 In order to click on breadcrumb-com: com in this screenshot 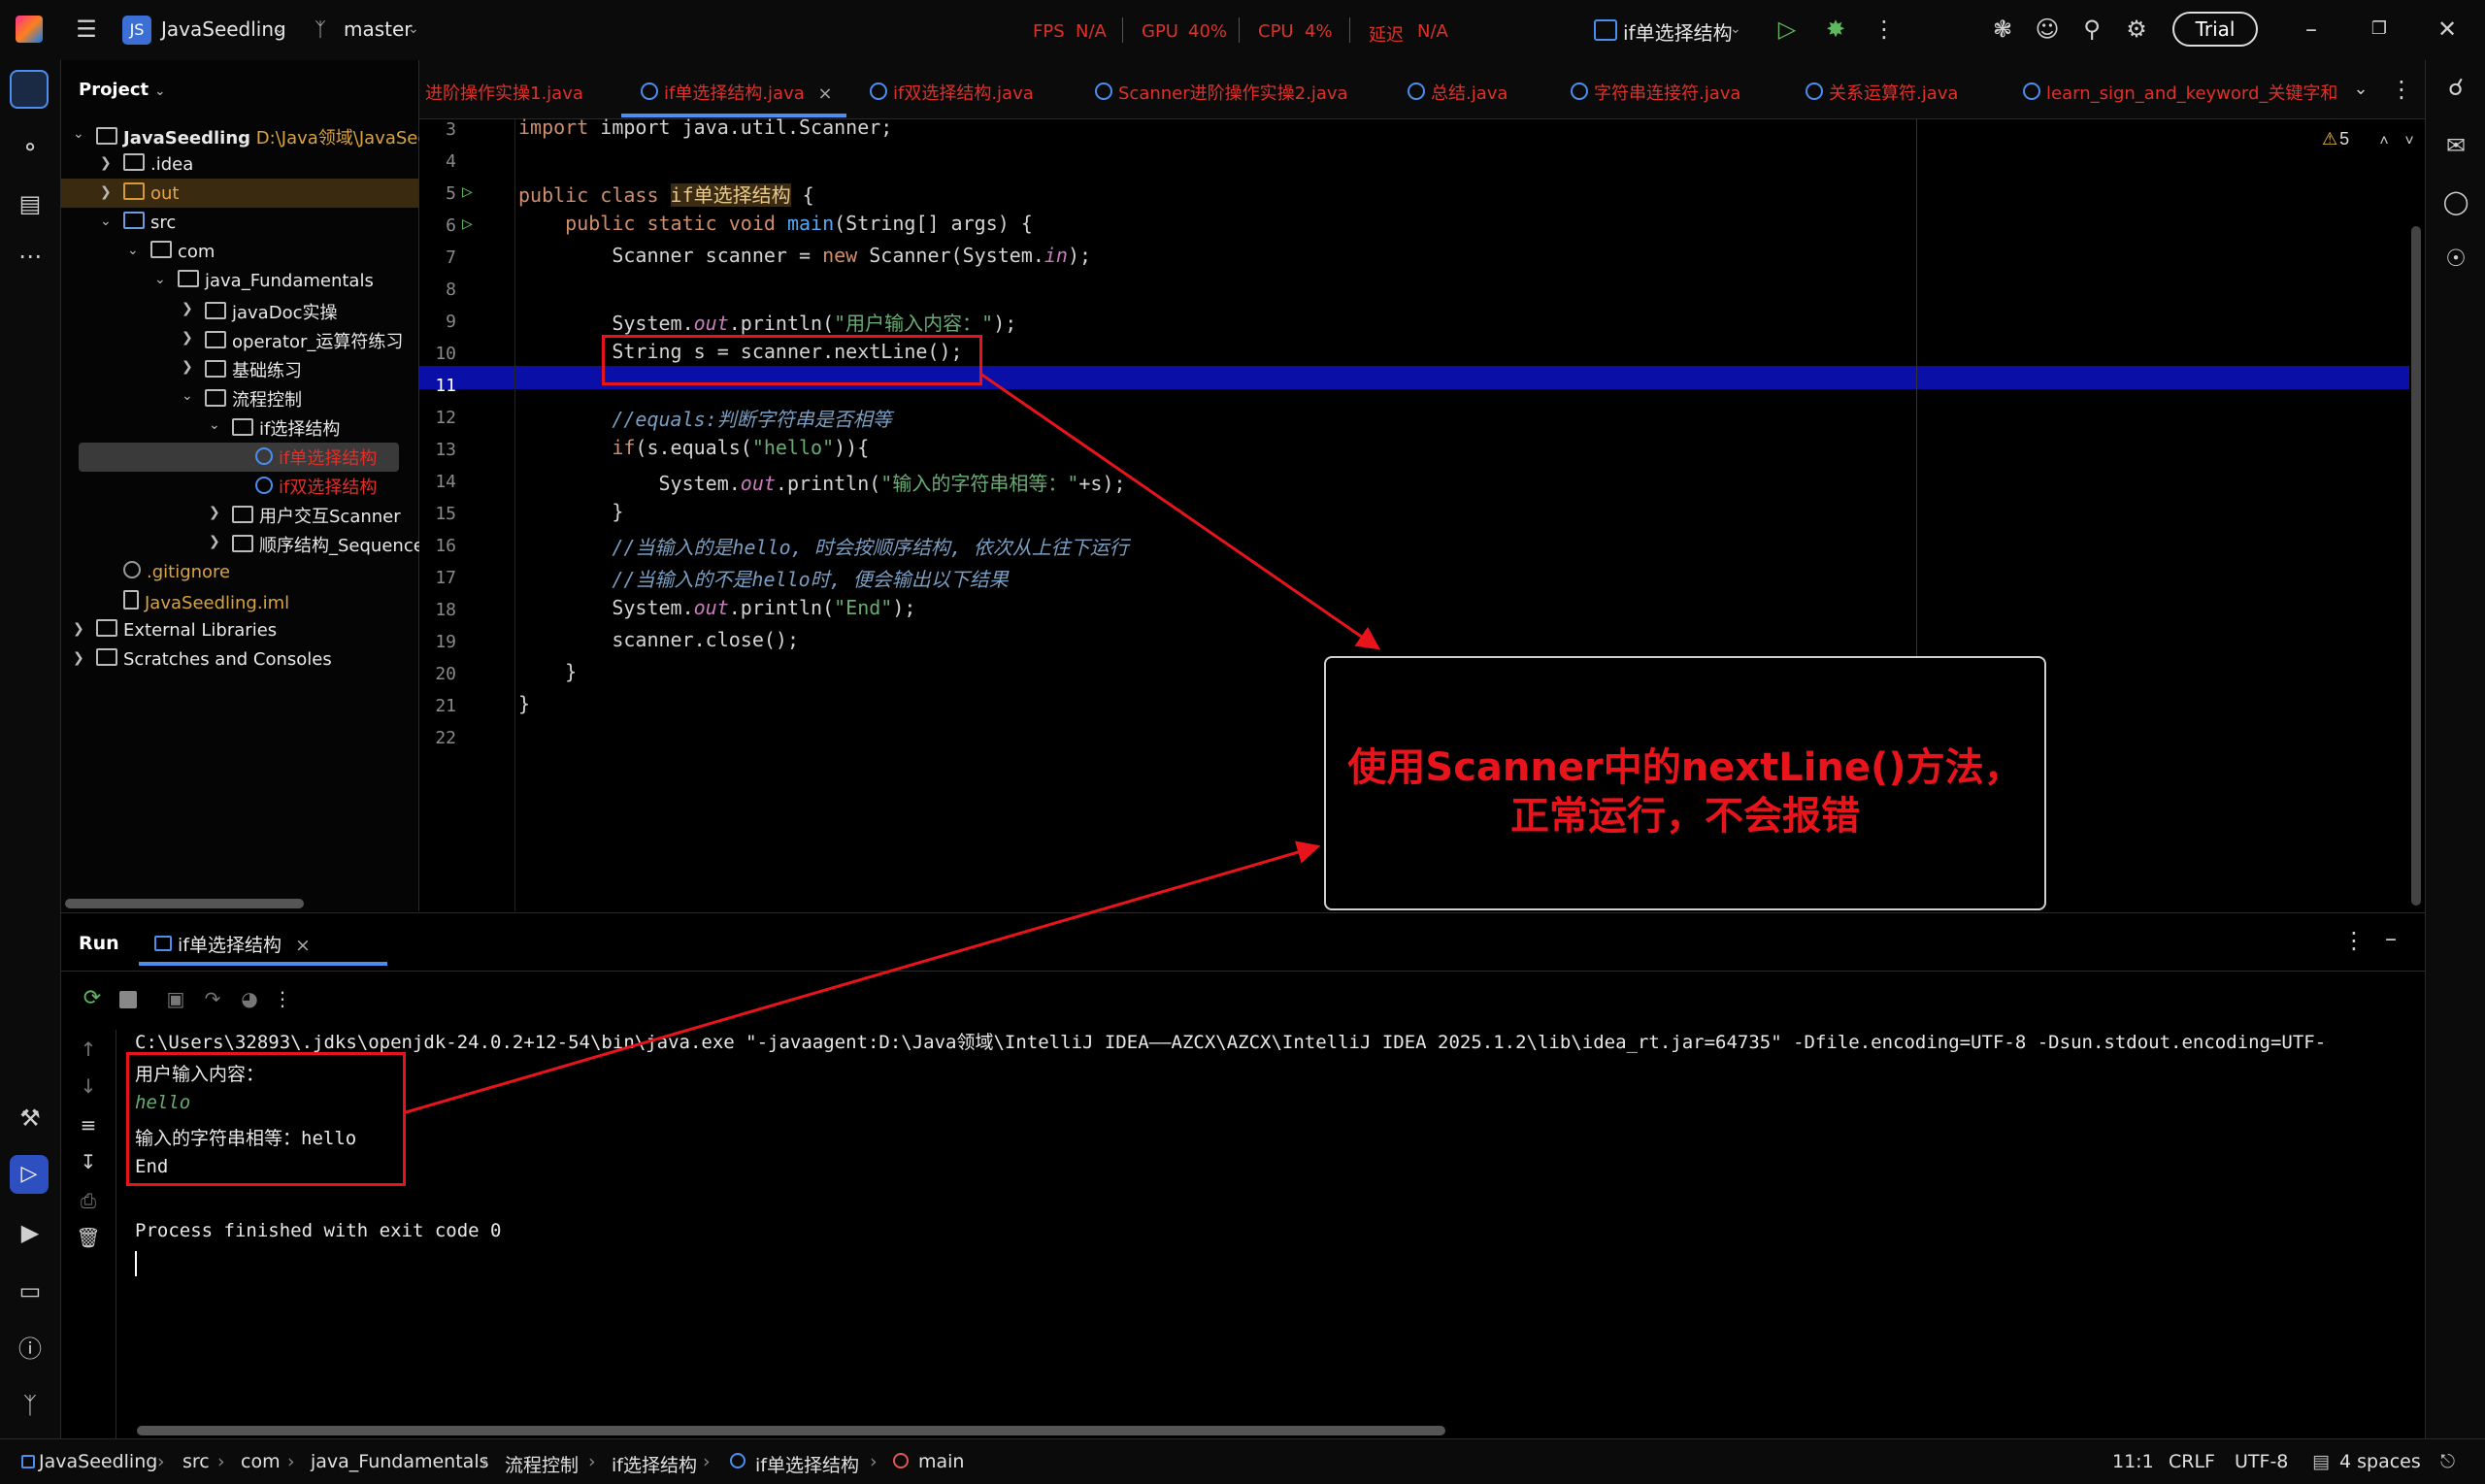, I will do `click(261, 1461)`.